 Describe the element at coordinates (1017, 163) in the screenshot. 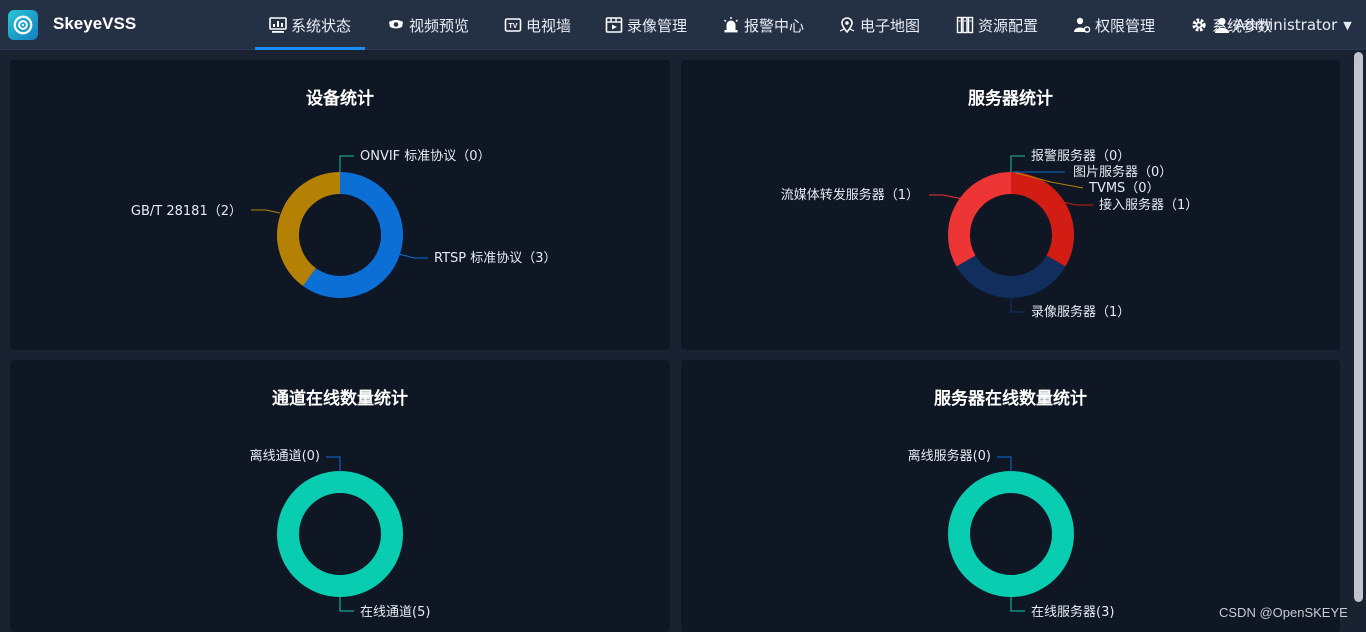

I see `leader-line-alarm-server` at that location.